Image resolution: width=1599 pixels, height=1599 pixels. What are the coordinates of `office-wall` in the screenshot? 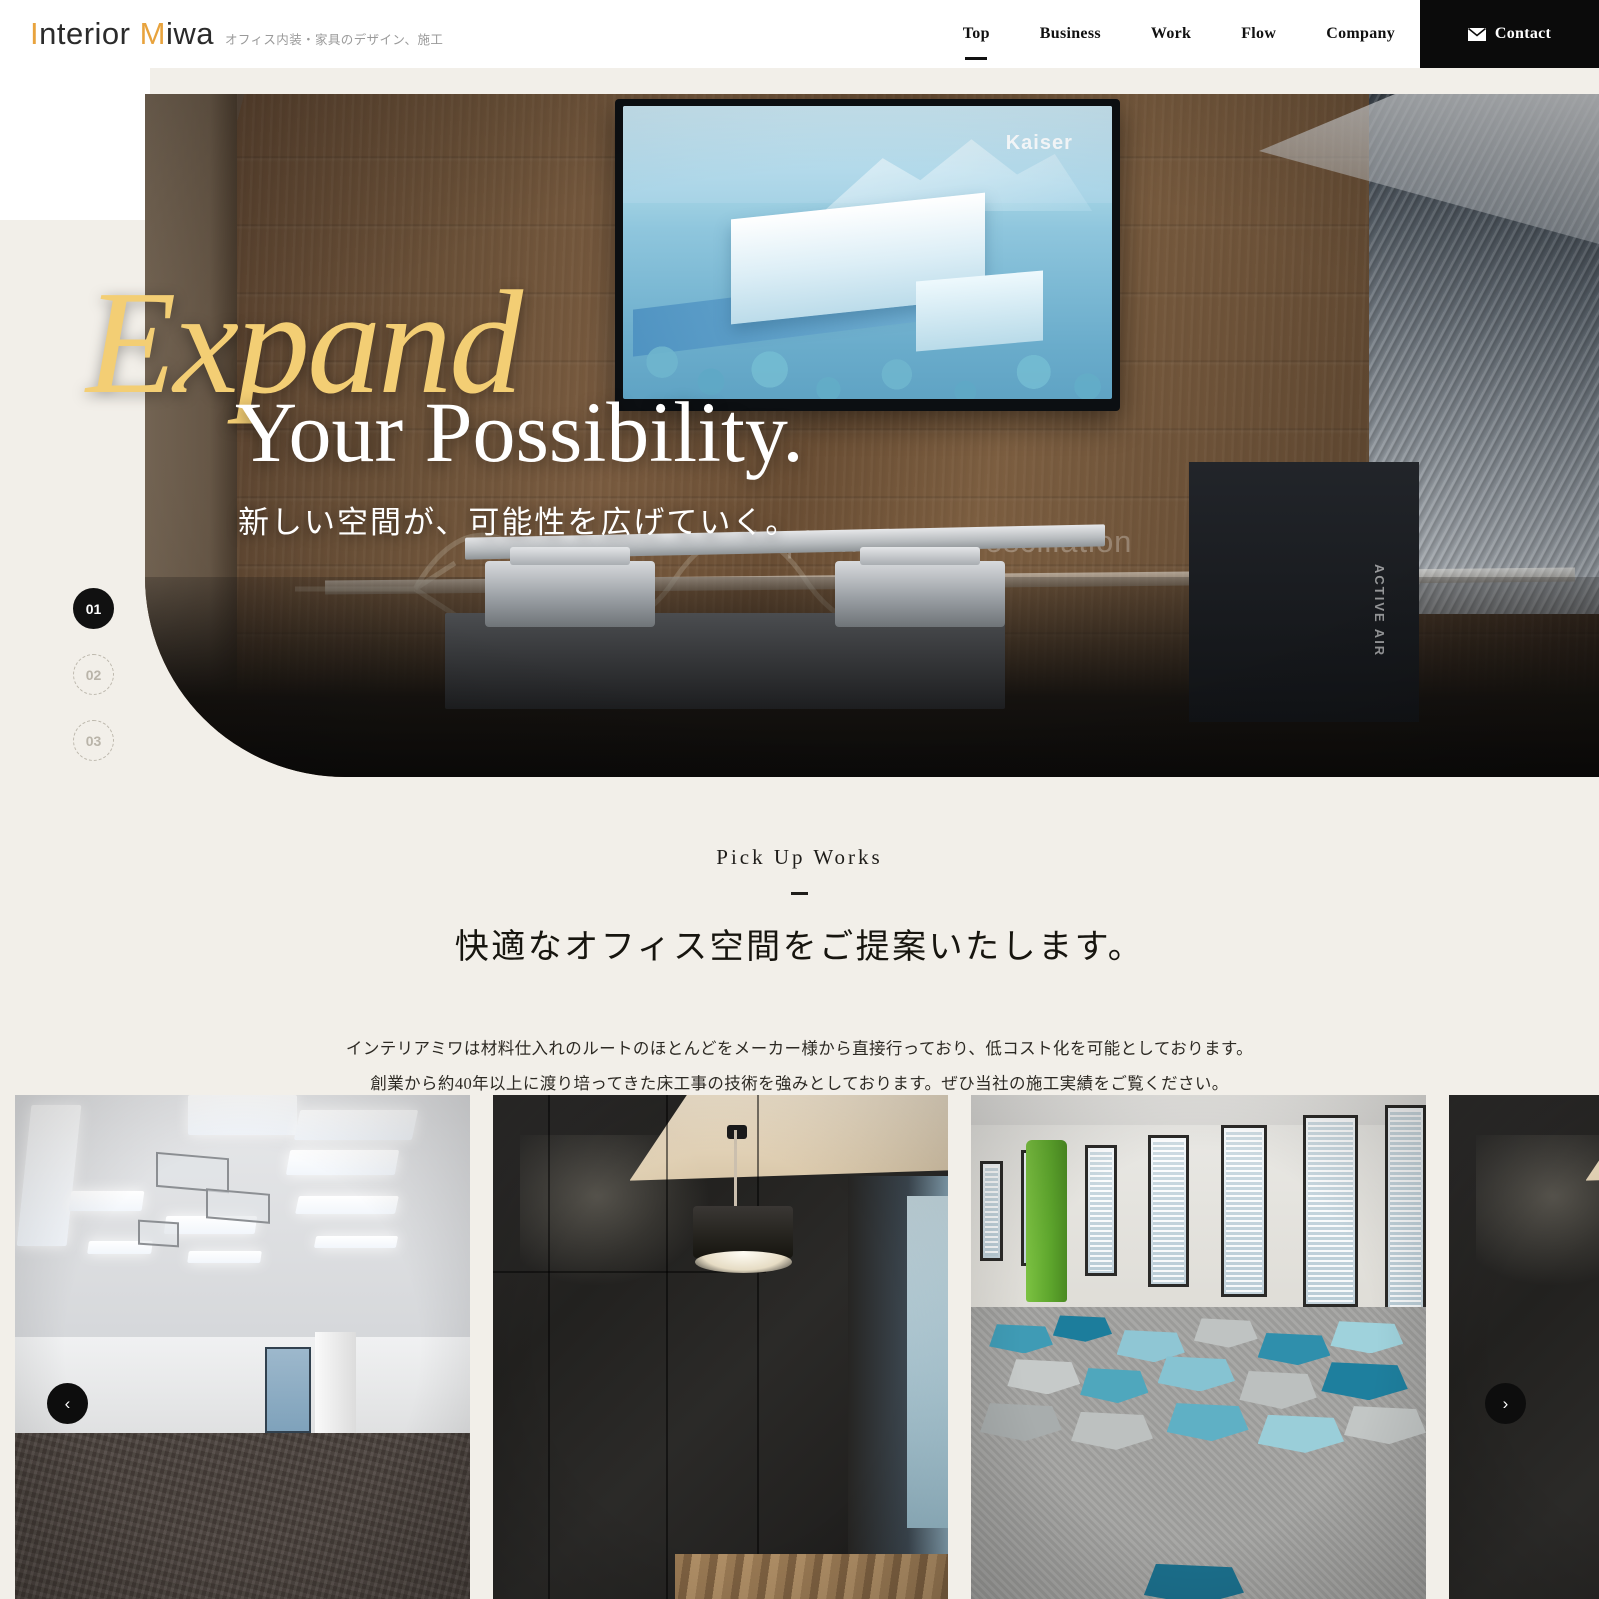 It's located at (242, 1387).